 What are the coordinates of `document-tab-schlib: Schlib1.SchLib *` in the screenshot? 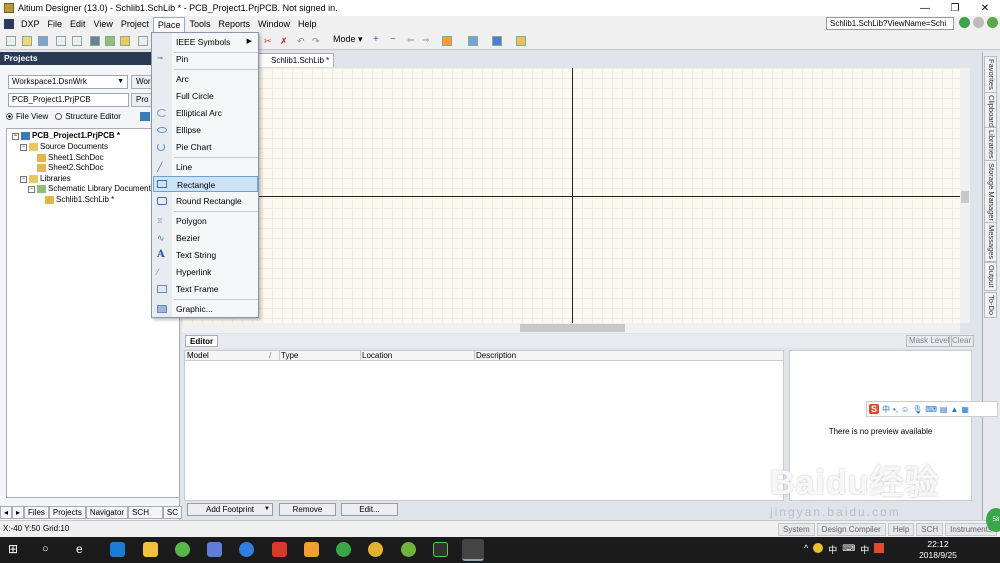 It's located at (295, 60).